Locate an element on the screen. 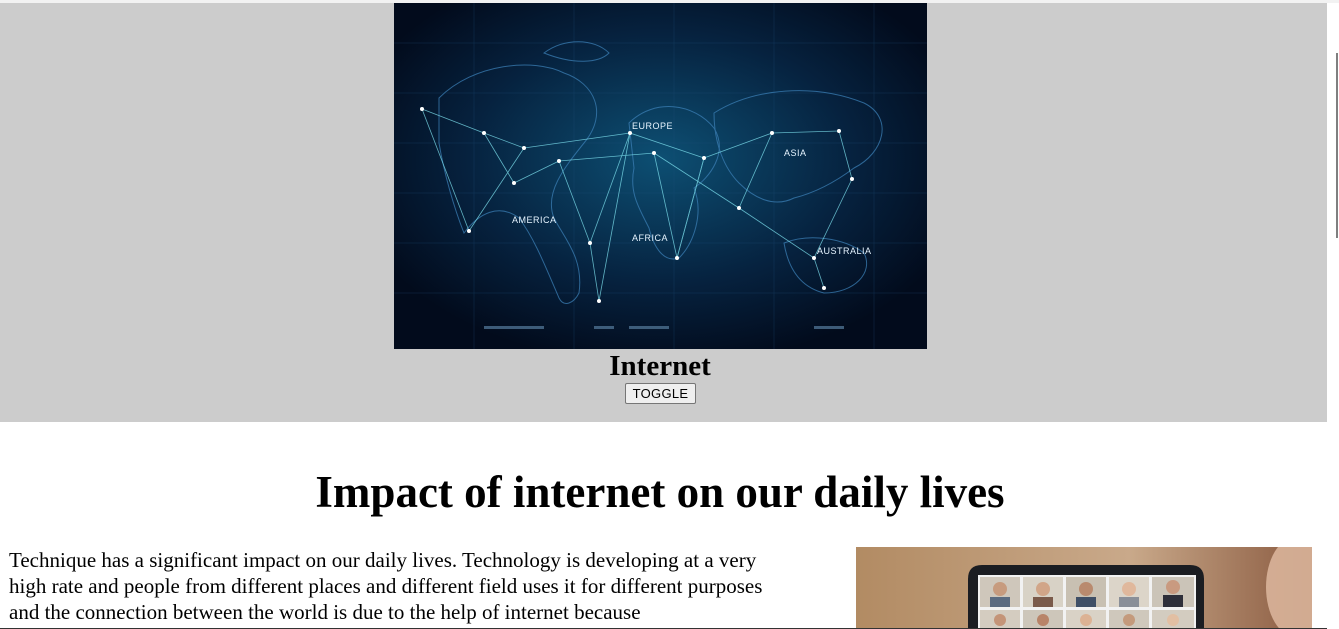 The height and width of the screenshot is (629, 1339). scrollbar-thumb is located at coordinates (1337, 145).